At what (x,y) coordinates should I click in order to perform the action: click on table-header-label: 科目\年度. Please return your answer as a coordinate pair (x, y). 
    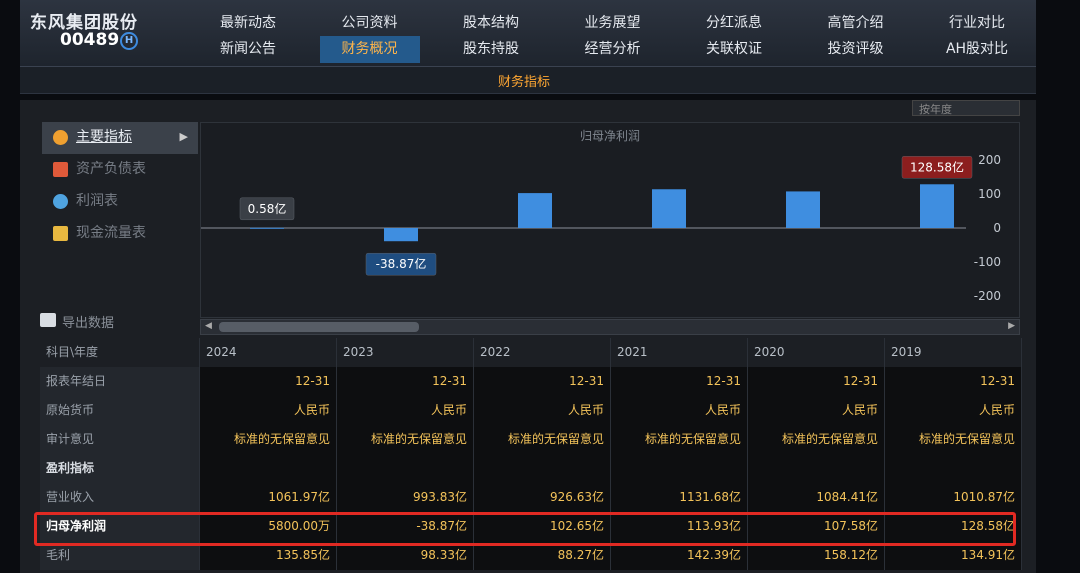
    Looking at the image, I should click on (120, 352).